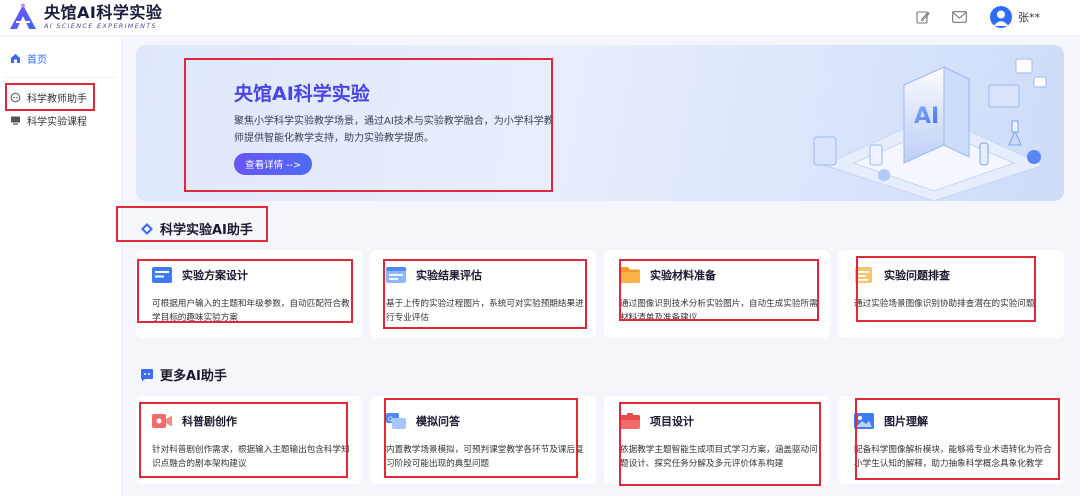 The height and width of the screenshot is (496, 1080). I want to click on video-icon, so click(162, 421).